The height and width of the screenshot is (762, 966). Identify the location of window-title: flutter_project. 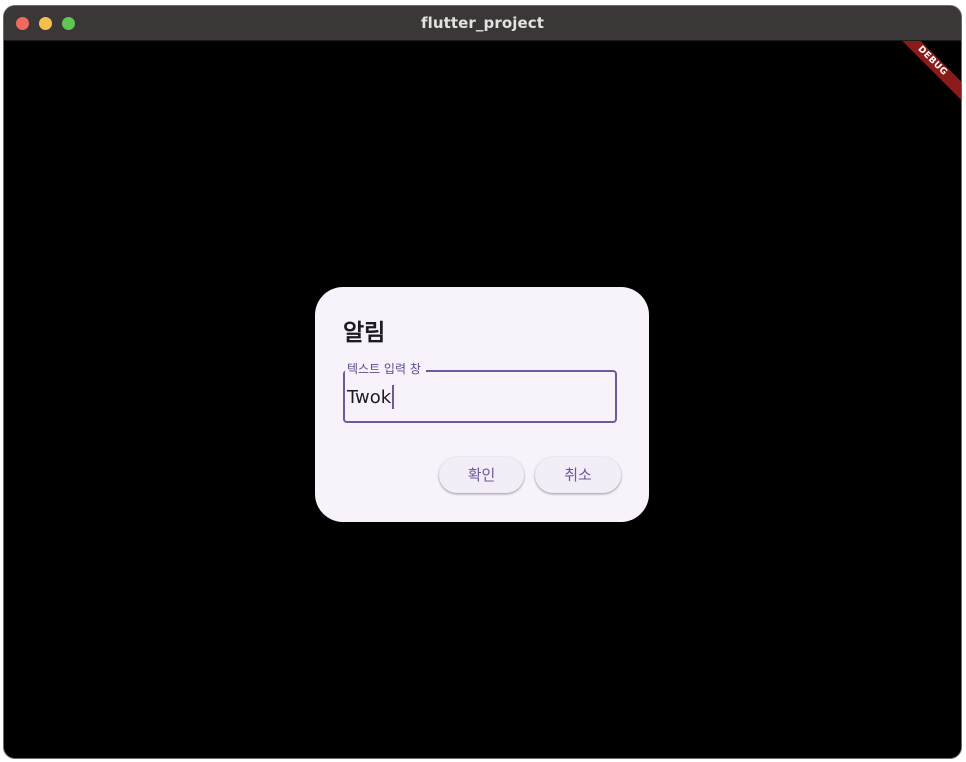
(482, 23).